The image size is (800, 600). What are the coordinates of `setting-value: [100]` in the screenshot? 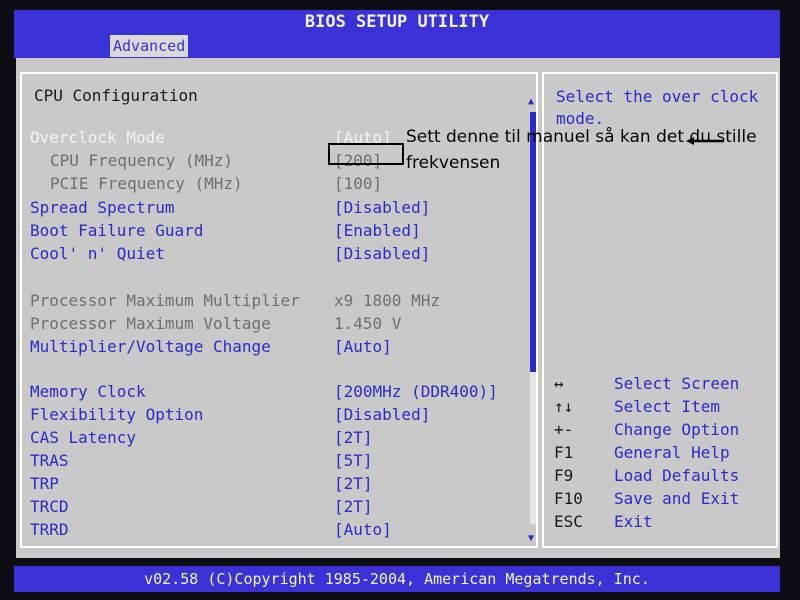 It's located at (358, 183).